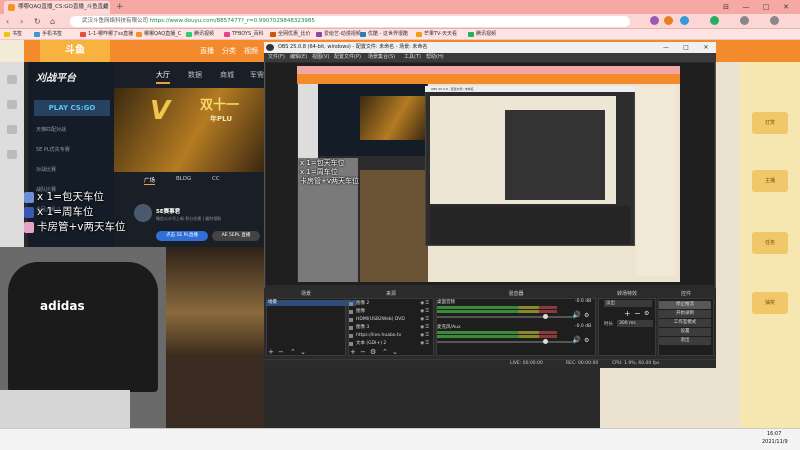 The image size is (800, 450). Describe the element at coordinates (298, 57) in the screenshot. I see `menu-edit: 编辑(E)` at that location.